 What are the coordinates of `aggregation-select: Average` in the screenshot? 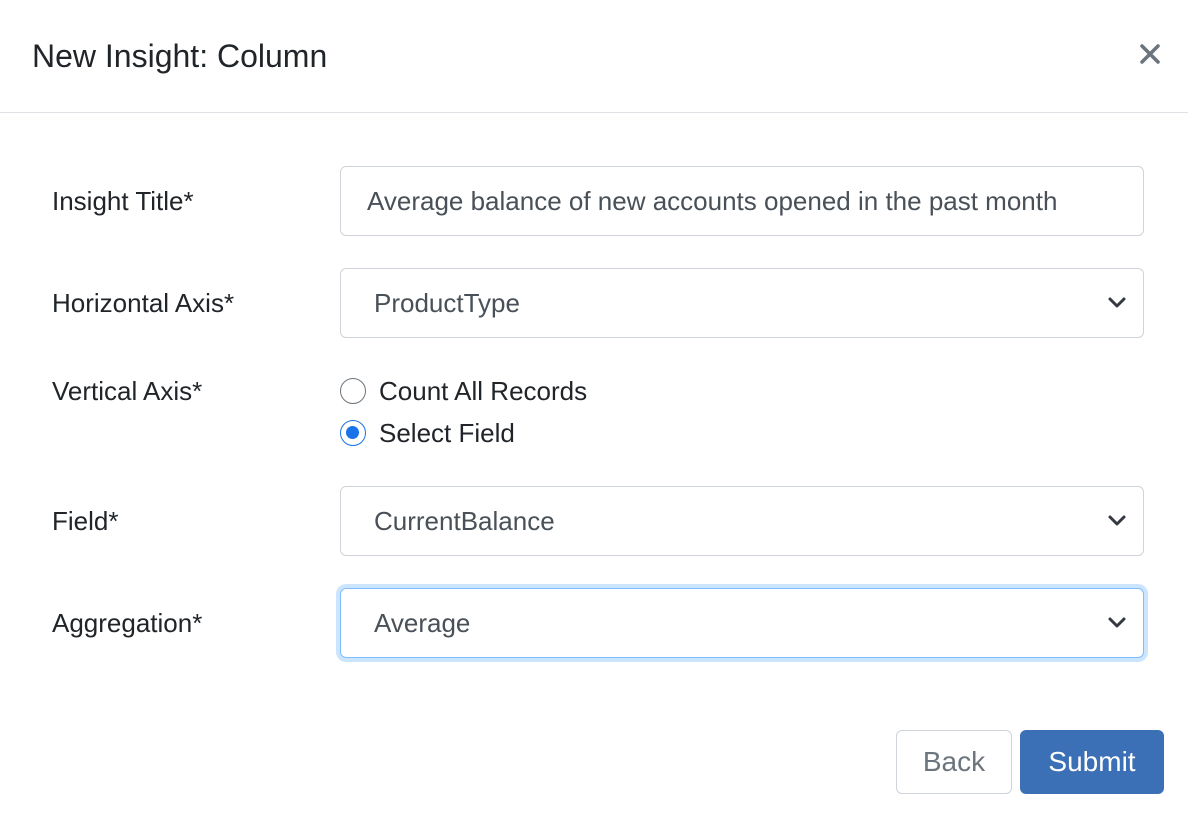 It's located at (742, 623).